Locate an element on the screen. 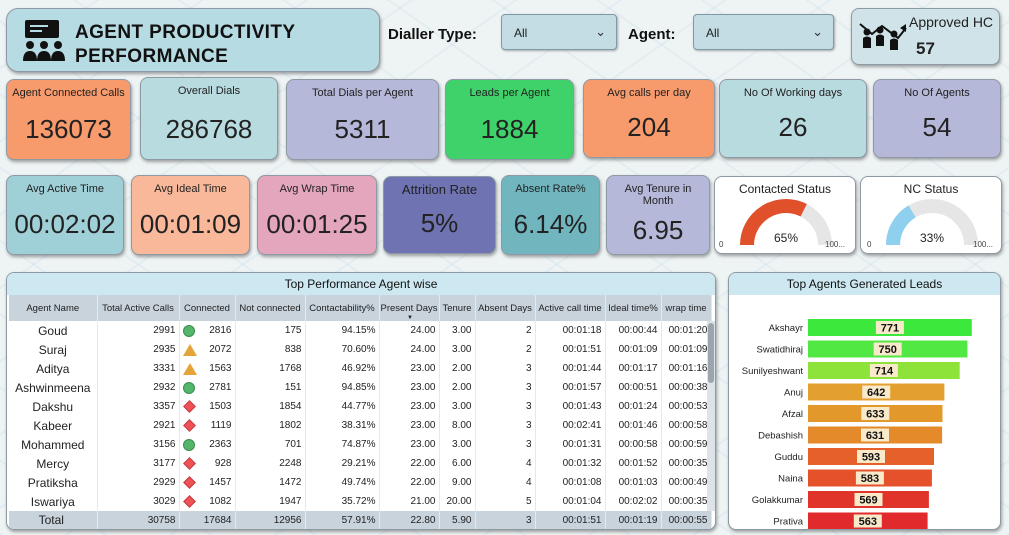 This screenshot has height=535, width=1009. table-cell: 00:00:59 is located at coordinates (686, 444).